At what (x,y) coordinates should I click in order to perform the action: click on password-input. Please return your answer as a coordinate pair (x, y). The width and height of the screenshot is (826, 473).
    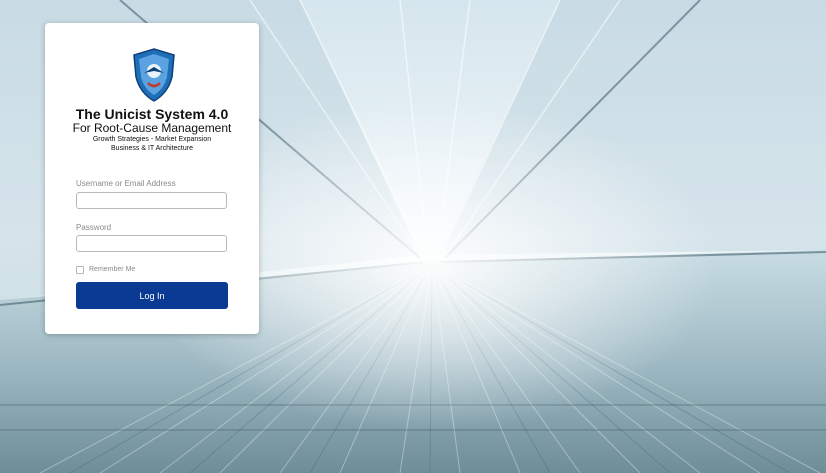
    Looking at the image, I should click on (151, 243).